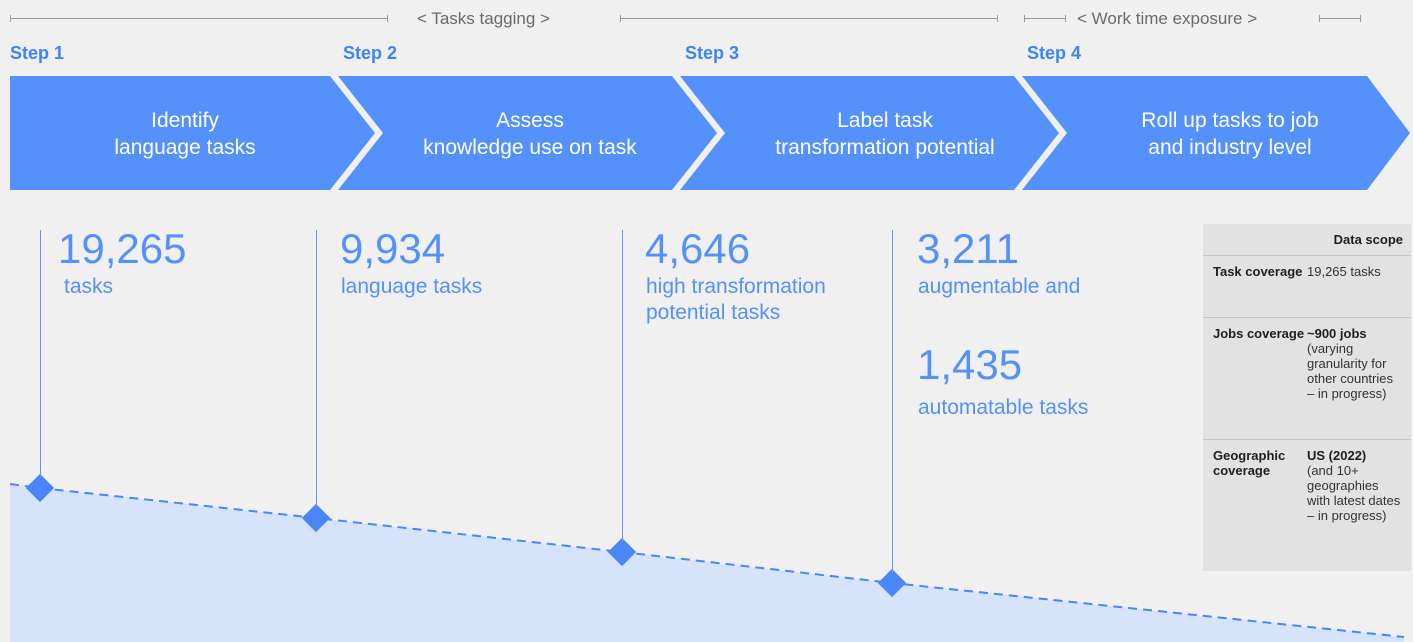  Describe the element at coordinates (1003, 407) in the screenshot. I see `stat-5-desc: automatable tasks` at that location.